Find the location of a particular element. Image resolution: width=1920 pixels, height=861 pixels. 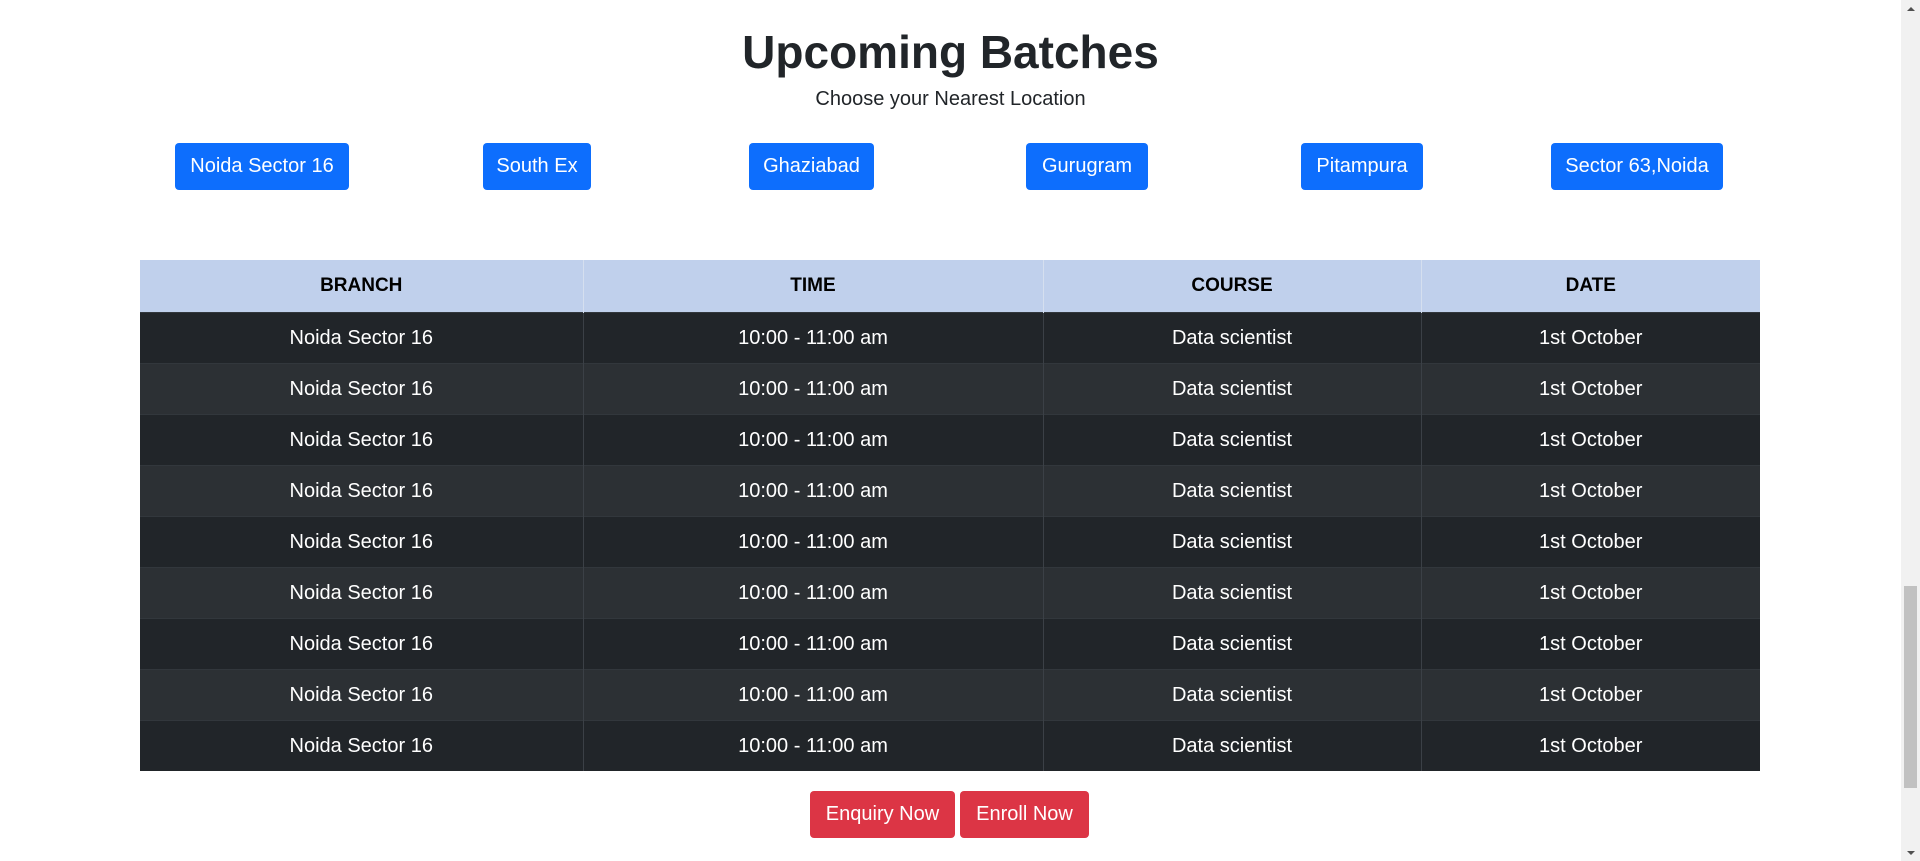

column-header-course: COURSE is located at coordinates (1232, 286).